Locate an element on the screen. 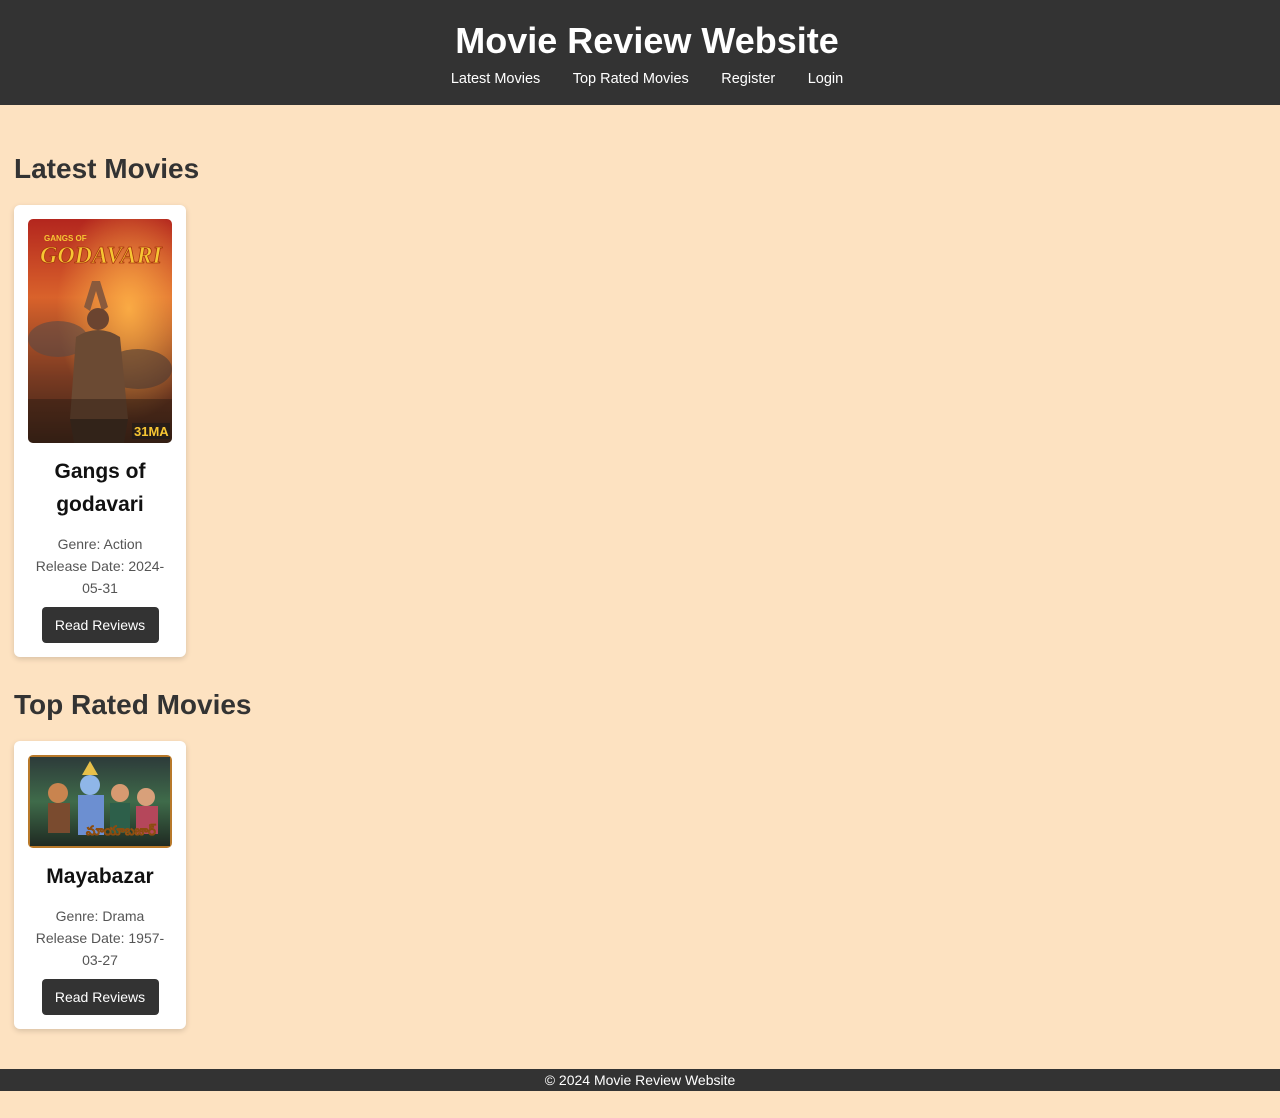  movie-genre: Genre: Action is located at coordinates (100, 544).